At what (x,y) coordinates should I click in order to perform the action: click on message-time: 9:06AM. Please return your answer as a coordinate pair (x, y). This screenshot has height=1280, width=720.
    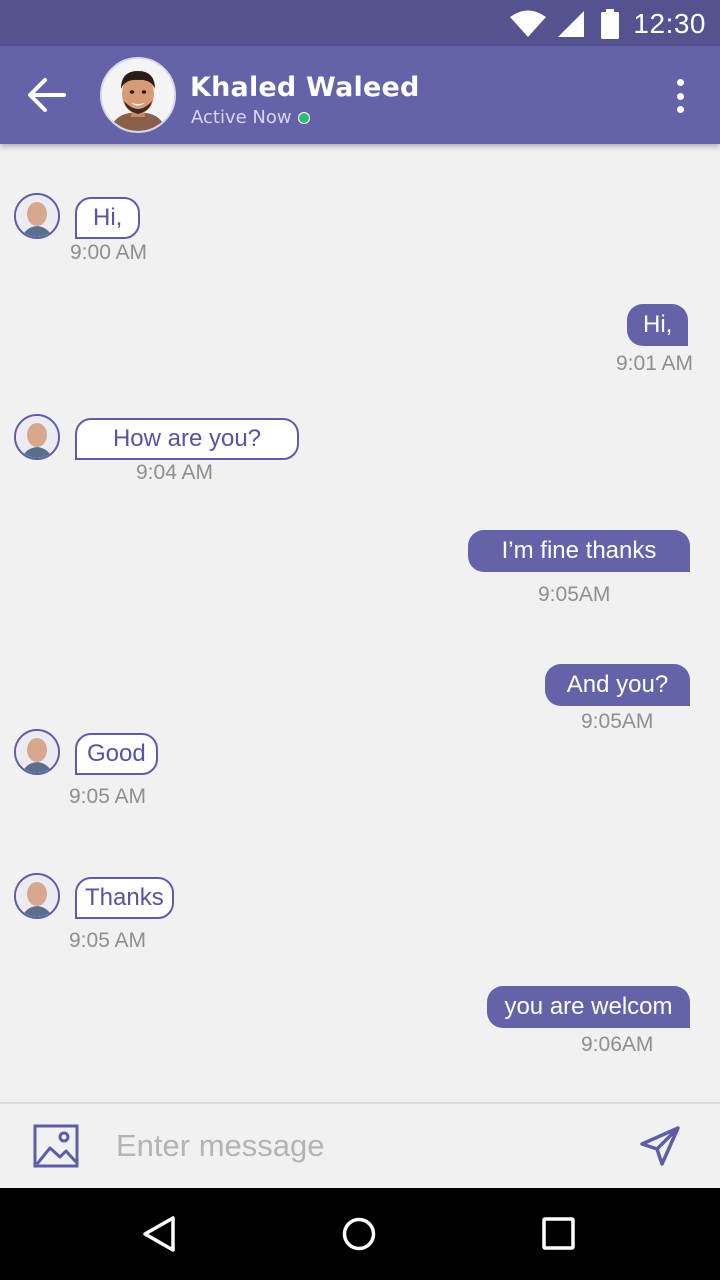
    Looking at the image, I should click on (617, 1044).